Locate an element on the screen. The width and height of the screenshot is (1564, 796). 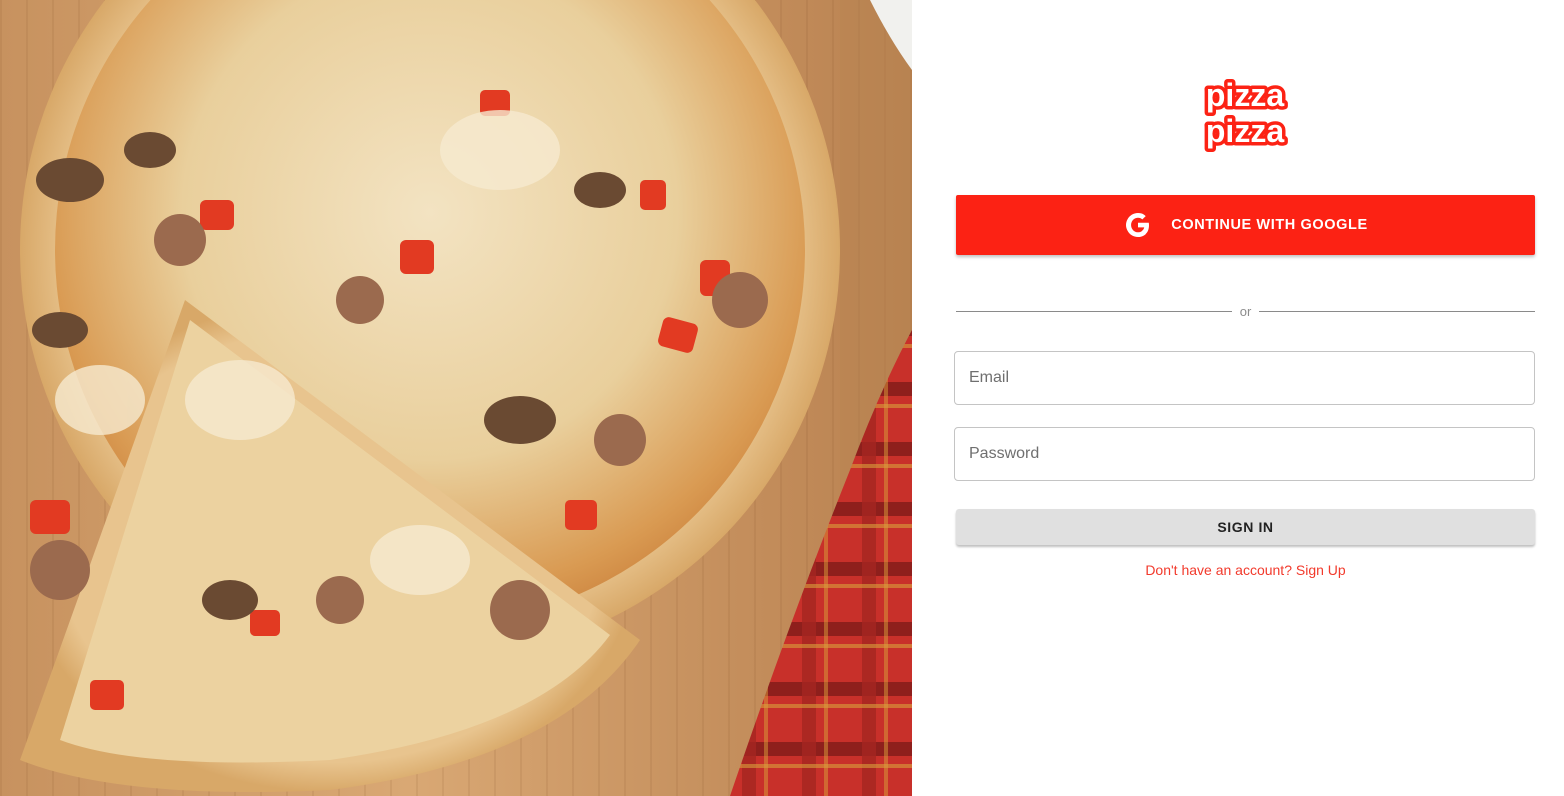
logo-line1: pizza is located at coordinates (1245, 95).